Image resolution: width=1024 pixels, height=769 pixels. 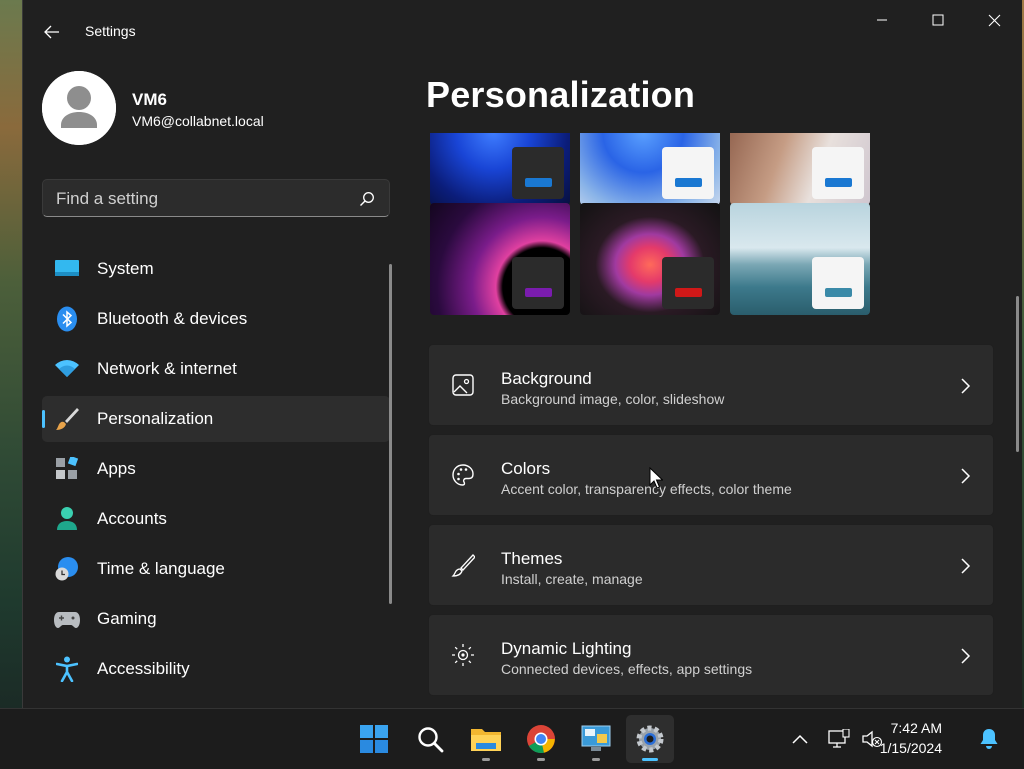 I want to click on network-tray-button, so click(x=839, y=739).